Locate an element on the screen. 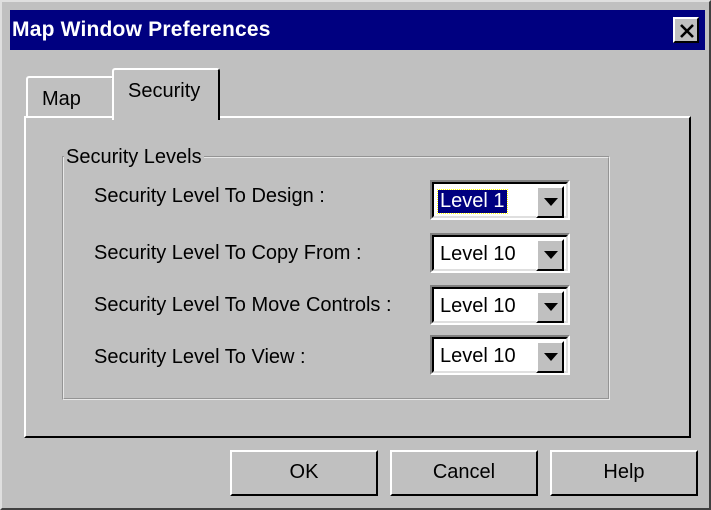 The width and height of the screenshot is (711, 510). design-level-label: Security Level To Design : is located at coordinates (209, 196).